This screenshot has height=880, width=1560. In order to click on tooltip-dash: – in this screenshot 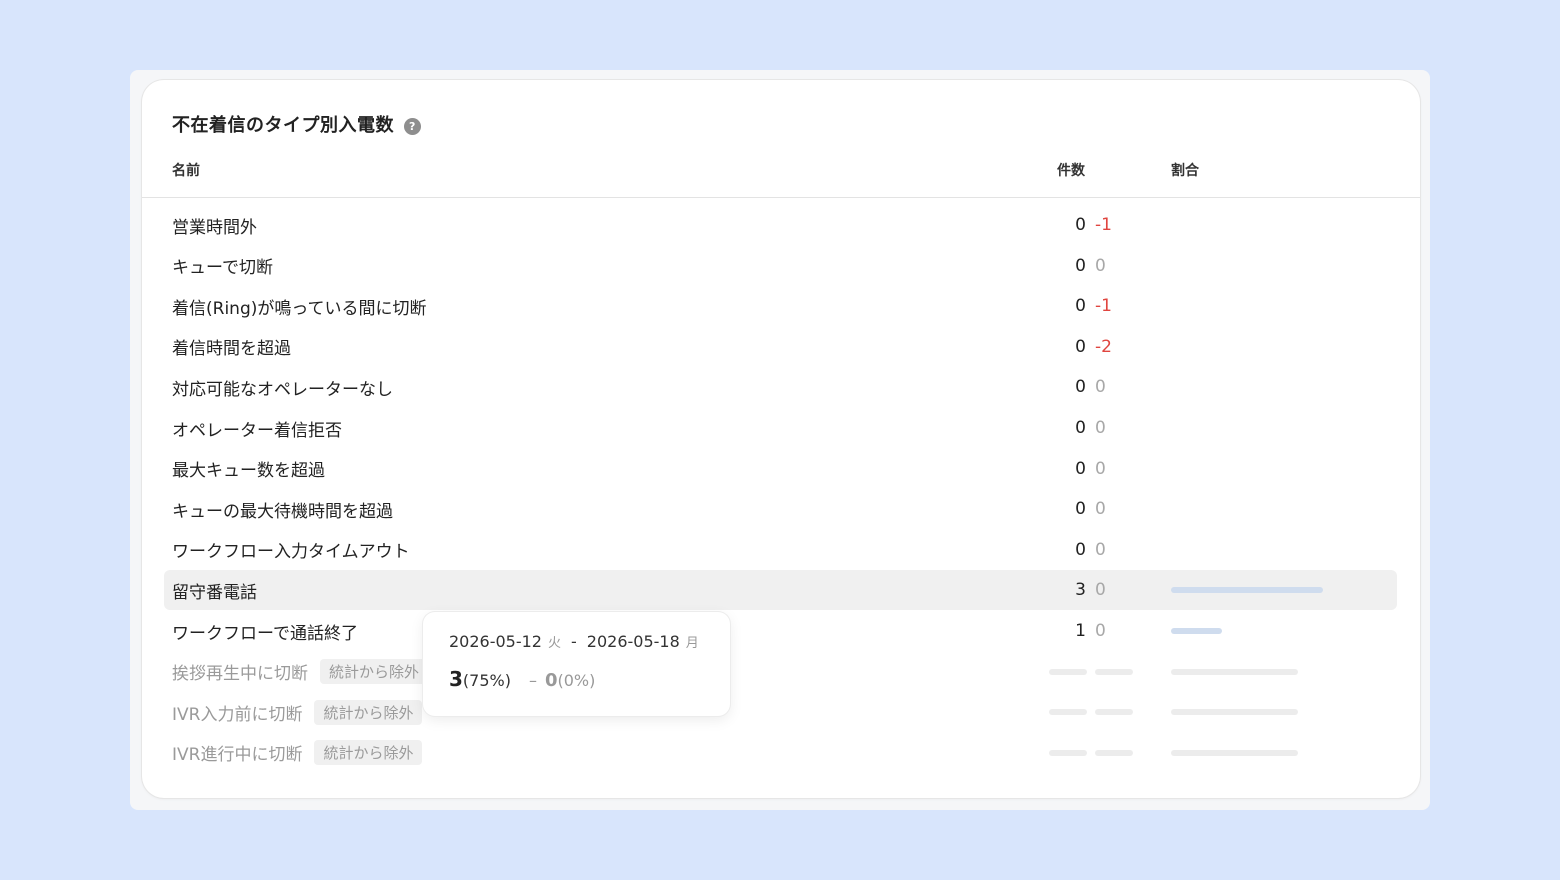, I will do `click(532, 680)`.